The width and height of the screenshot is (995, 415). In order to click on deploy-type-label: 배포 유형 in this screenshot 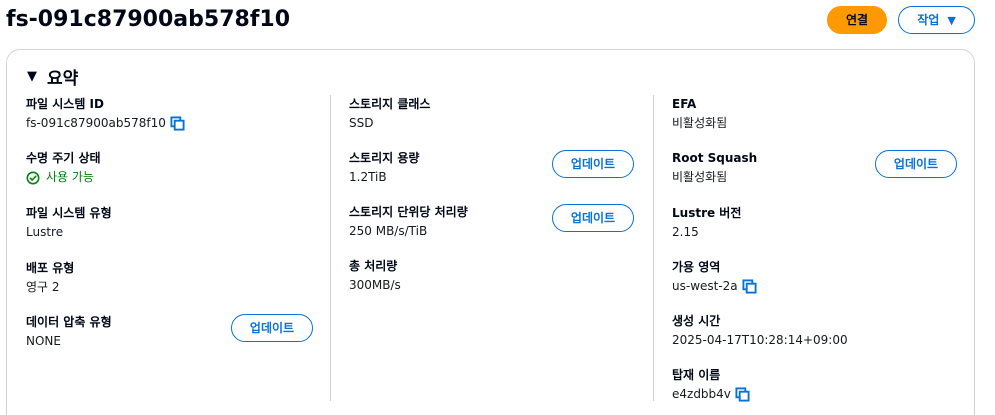, I will do `click(50, 268)`.